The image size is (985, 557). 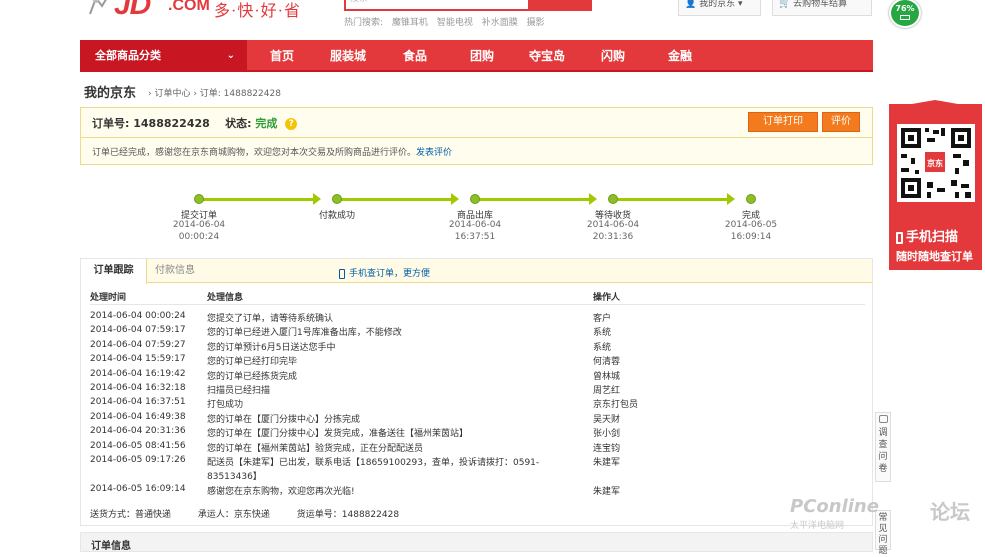 What do you see at coordinates (534, 199) in the screenshot?
I see `progress-line` at bounding box center [534, 199].